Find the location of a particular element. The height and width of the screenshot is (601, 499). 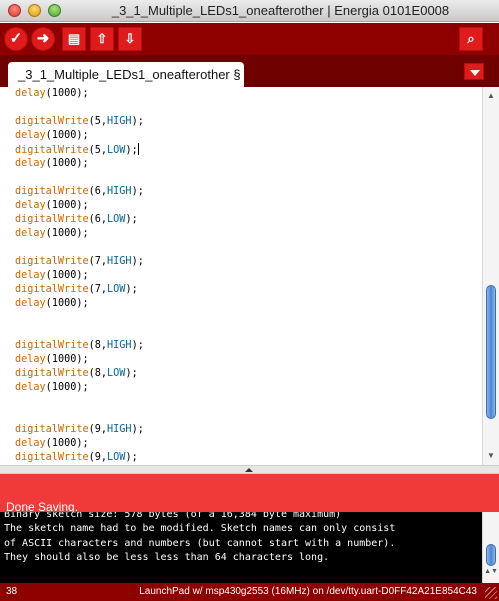

code-argument: 8, is located at coordinates (101, 373).